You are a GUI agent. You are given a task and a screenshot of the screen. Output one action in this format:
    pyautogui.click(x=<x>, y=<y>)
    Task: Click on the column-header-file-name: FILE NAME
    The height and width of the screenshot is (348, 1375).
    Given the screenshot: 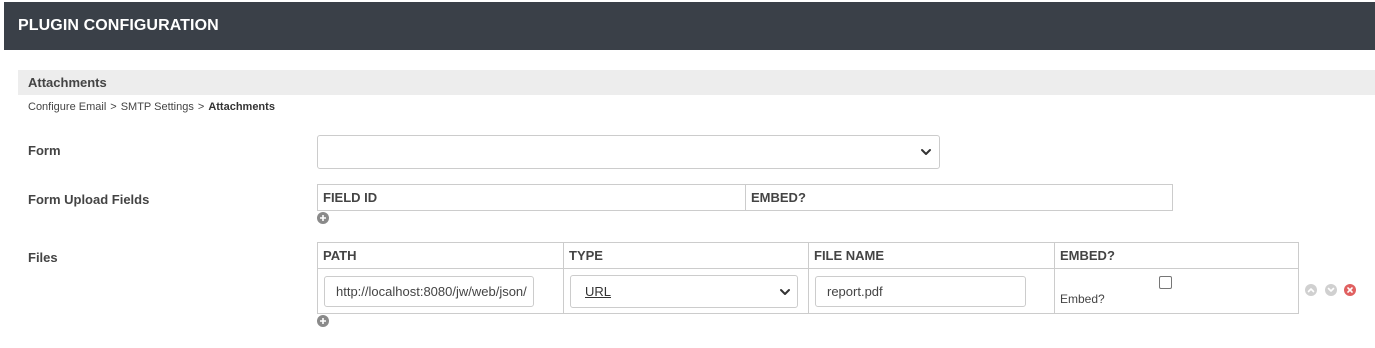 What is the action you would take?
    pyautogui.click(x=931, y=255)
    